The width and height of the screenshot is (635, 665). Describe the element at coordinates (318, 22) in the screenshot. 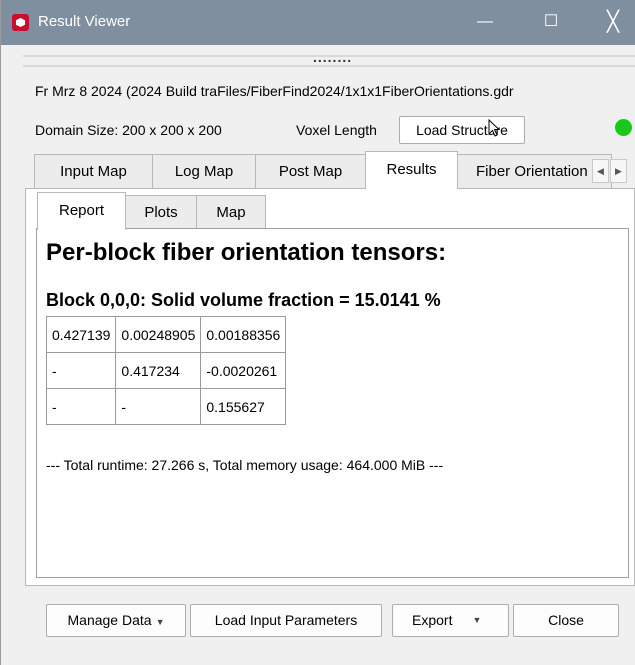

I see `title-bar: Result Viewer — ☐ ╳` at that location.